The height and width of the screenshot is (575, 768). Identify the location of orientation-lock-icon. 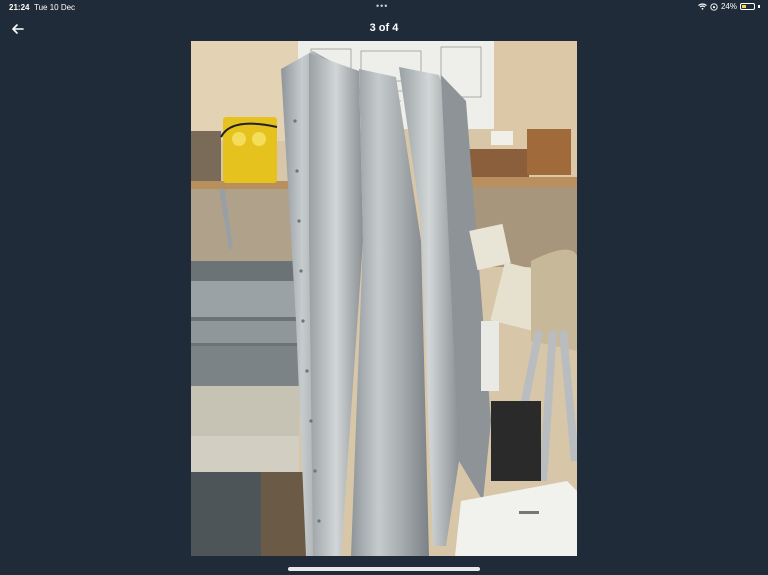
(714, 6).